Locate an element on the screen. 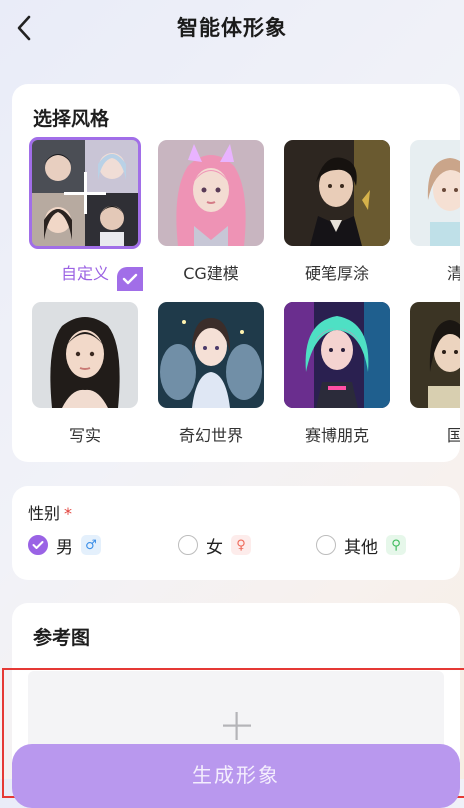 The image size is (464, 808). gender-option-label: 女 is located at coordinates (214, 547).